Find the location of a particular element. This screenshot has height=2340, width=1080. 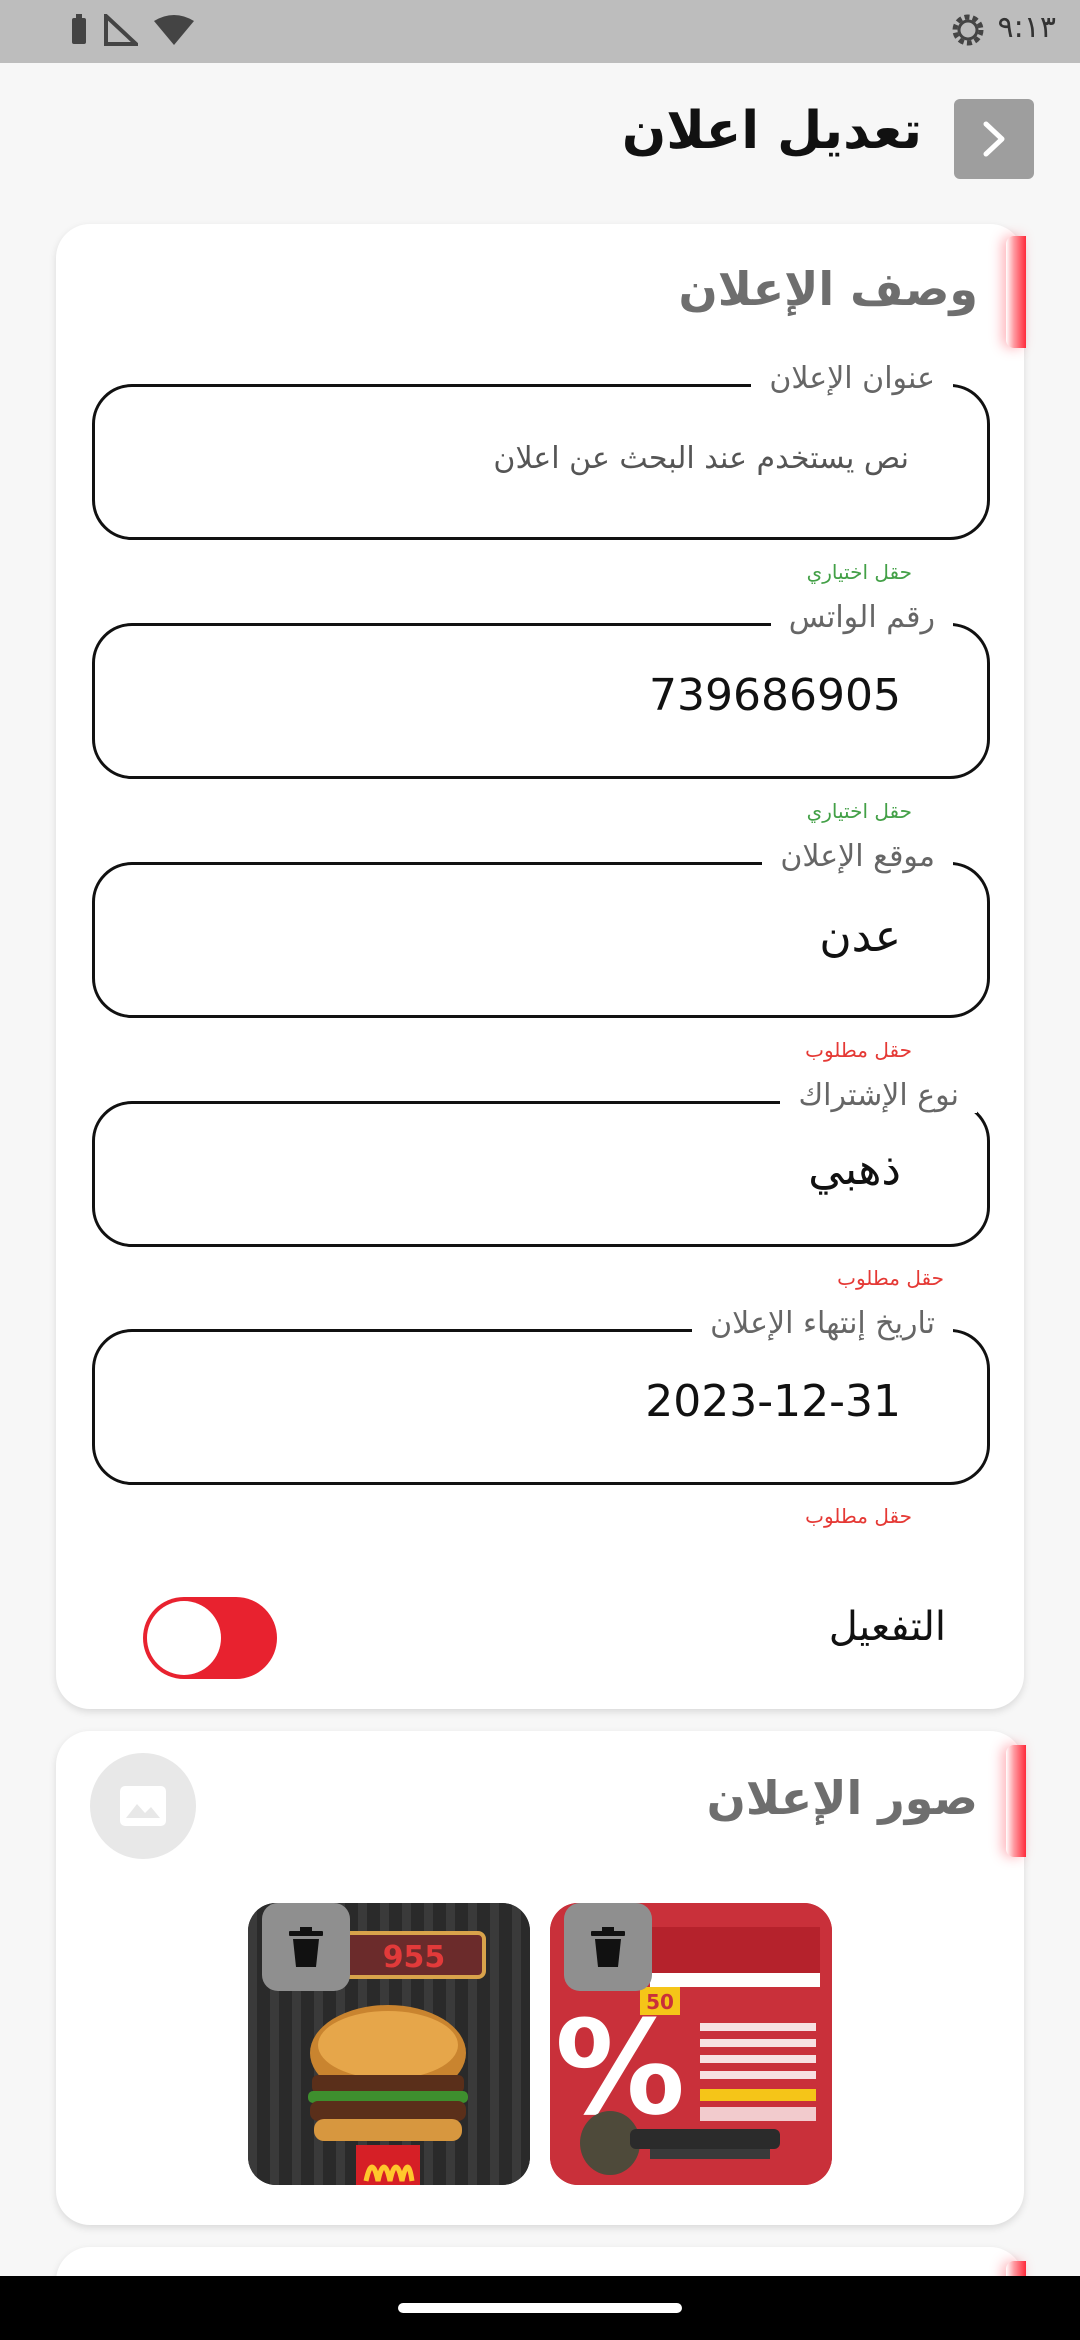

settings-gear-icon is located at coordinates (968, 30).